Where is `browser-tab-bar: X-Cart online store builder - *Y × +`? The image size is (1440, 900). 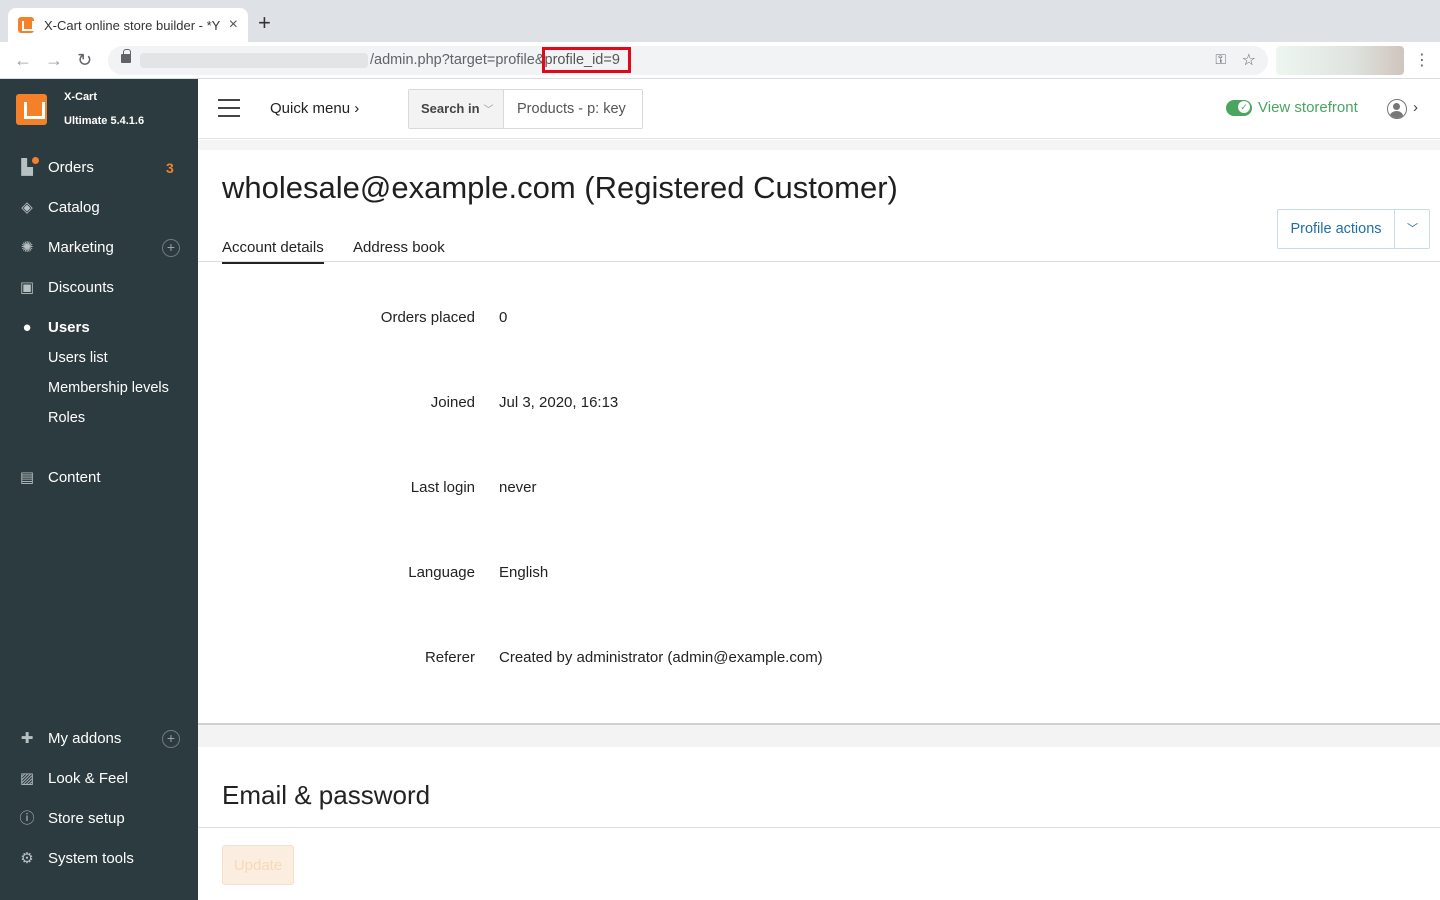
browser-tab-bar: X-Cart online store builder - *Y × + is located at coordinates (720, 21).